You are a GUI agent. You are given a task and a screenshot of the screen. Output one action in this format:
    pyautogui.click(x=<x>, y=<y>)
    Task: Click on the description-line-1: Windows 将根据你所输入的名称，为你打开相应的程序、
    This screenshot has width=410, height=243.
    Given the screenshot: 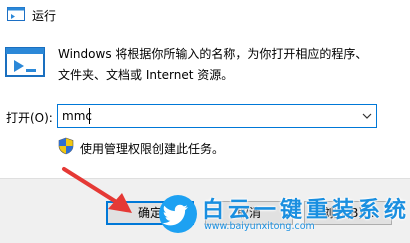 What is the action you would take?
    pyautogui.click(x=213, y=54)
    